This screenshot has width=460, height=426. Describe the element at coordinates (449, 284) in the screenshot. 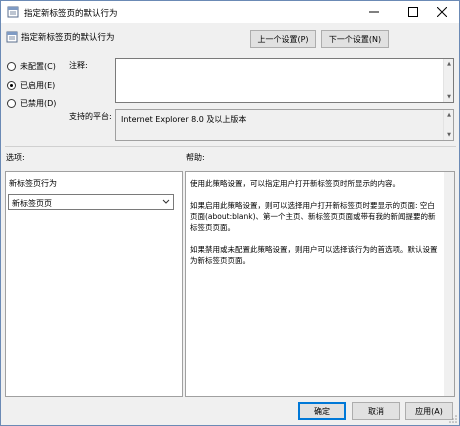

I see `help-scrollbar` at that location.